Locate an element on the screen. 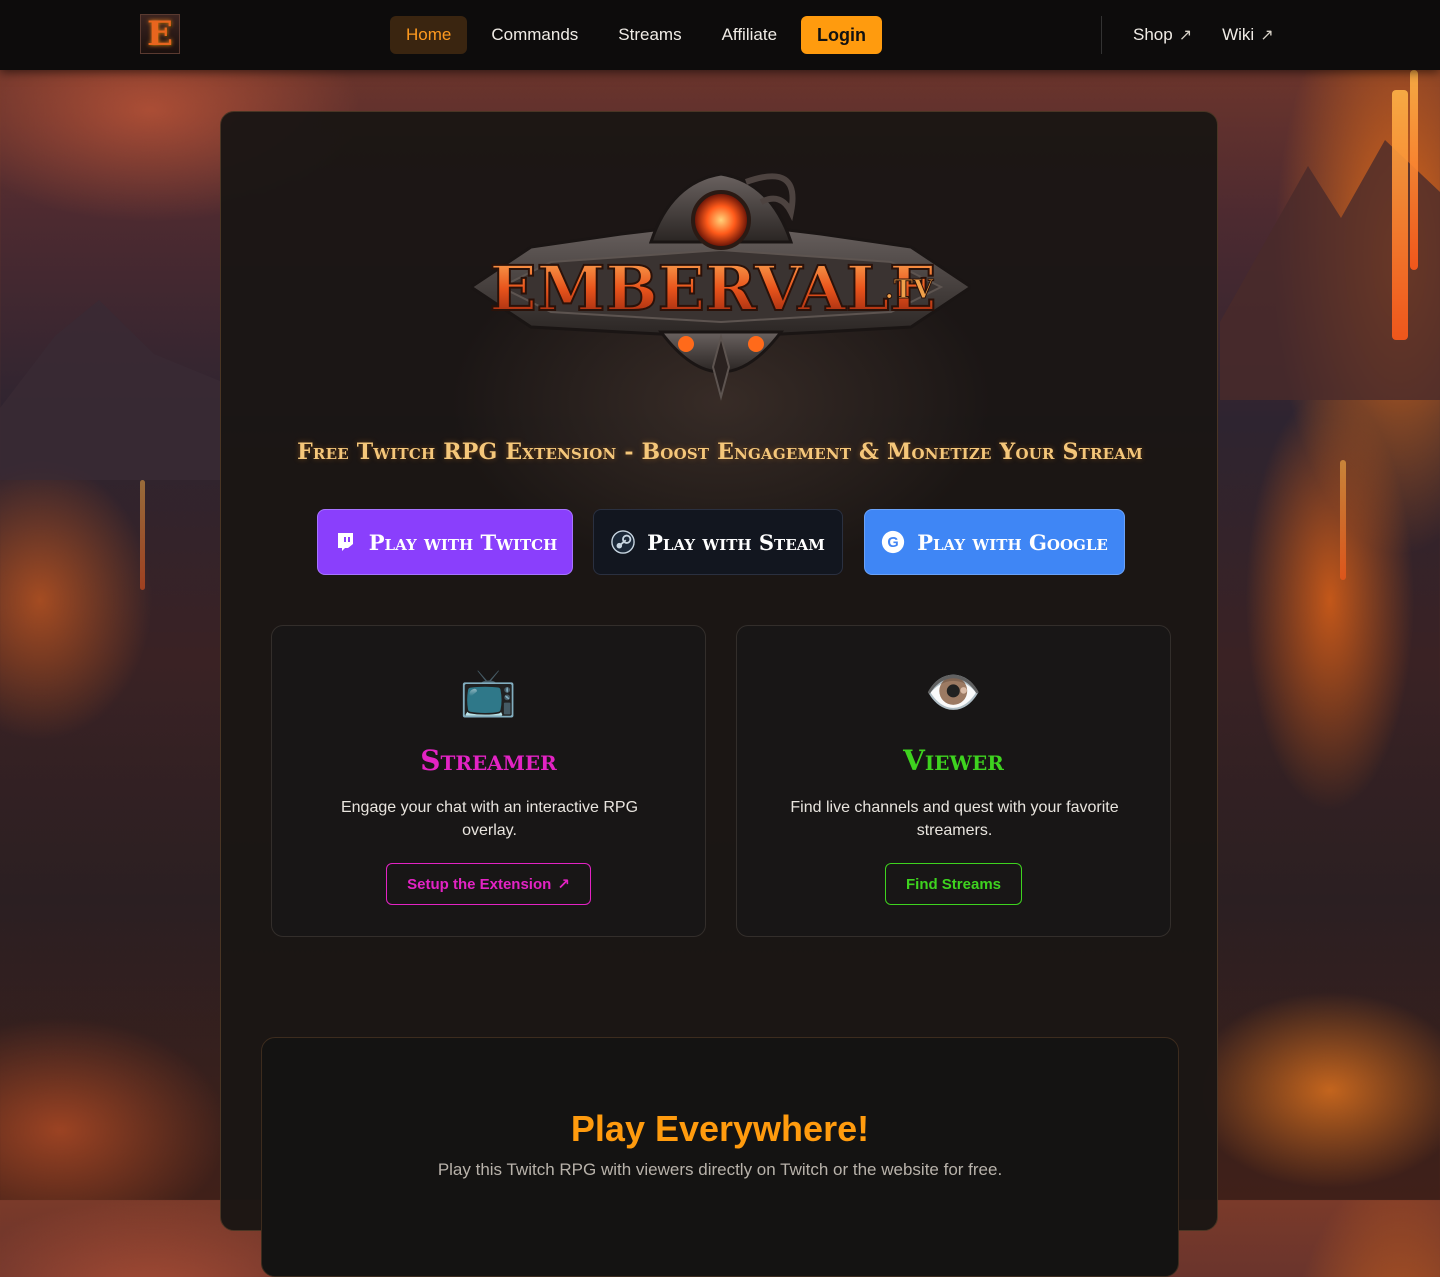  nav-shop: Shop ↗ is located at coordinates (1162, 35).